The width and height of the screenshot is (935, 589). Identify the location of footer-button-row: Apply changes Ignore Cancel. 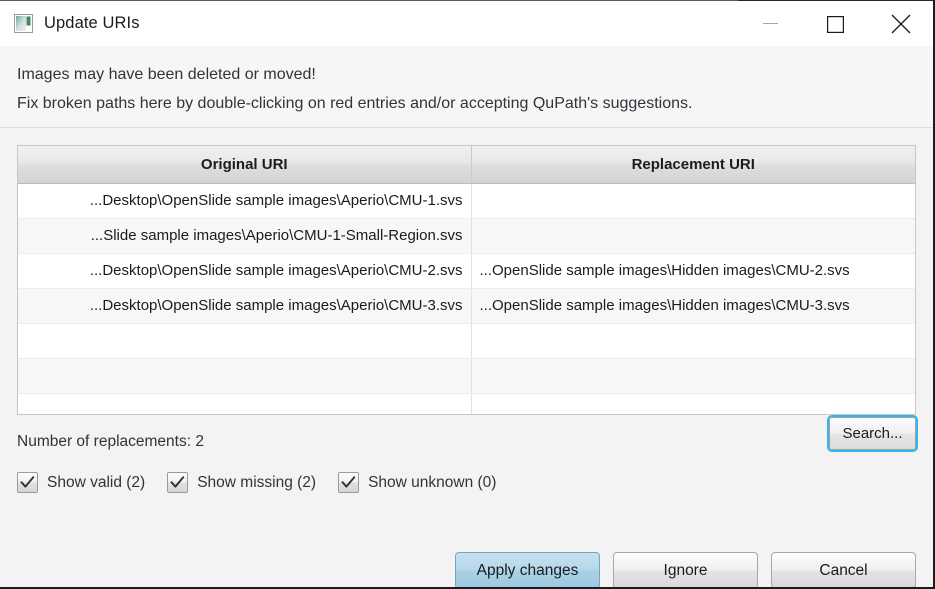
(685, 569).